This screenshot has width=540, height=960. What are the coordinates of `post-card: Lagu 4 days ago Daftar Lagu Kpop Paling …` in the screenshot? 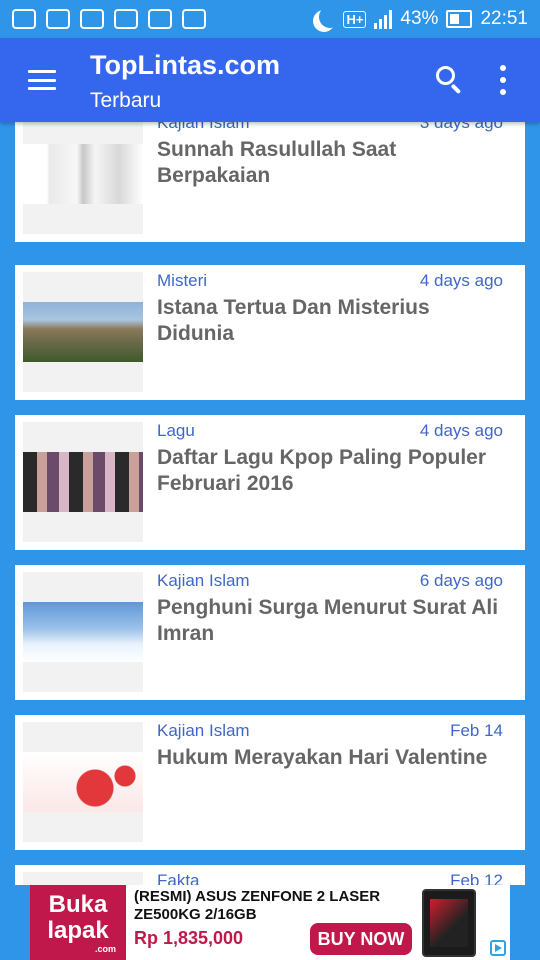 It's located at (270, 482).